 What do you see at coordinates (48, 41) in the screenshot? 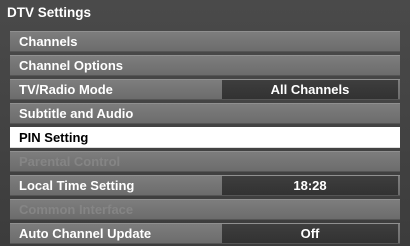
I see `menu-item-label: Channels` at bounding box center [48, 41].